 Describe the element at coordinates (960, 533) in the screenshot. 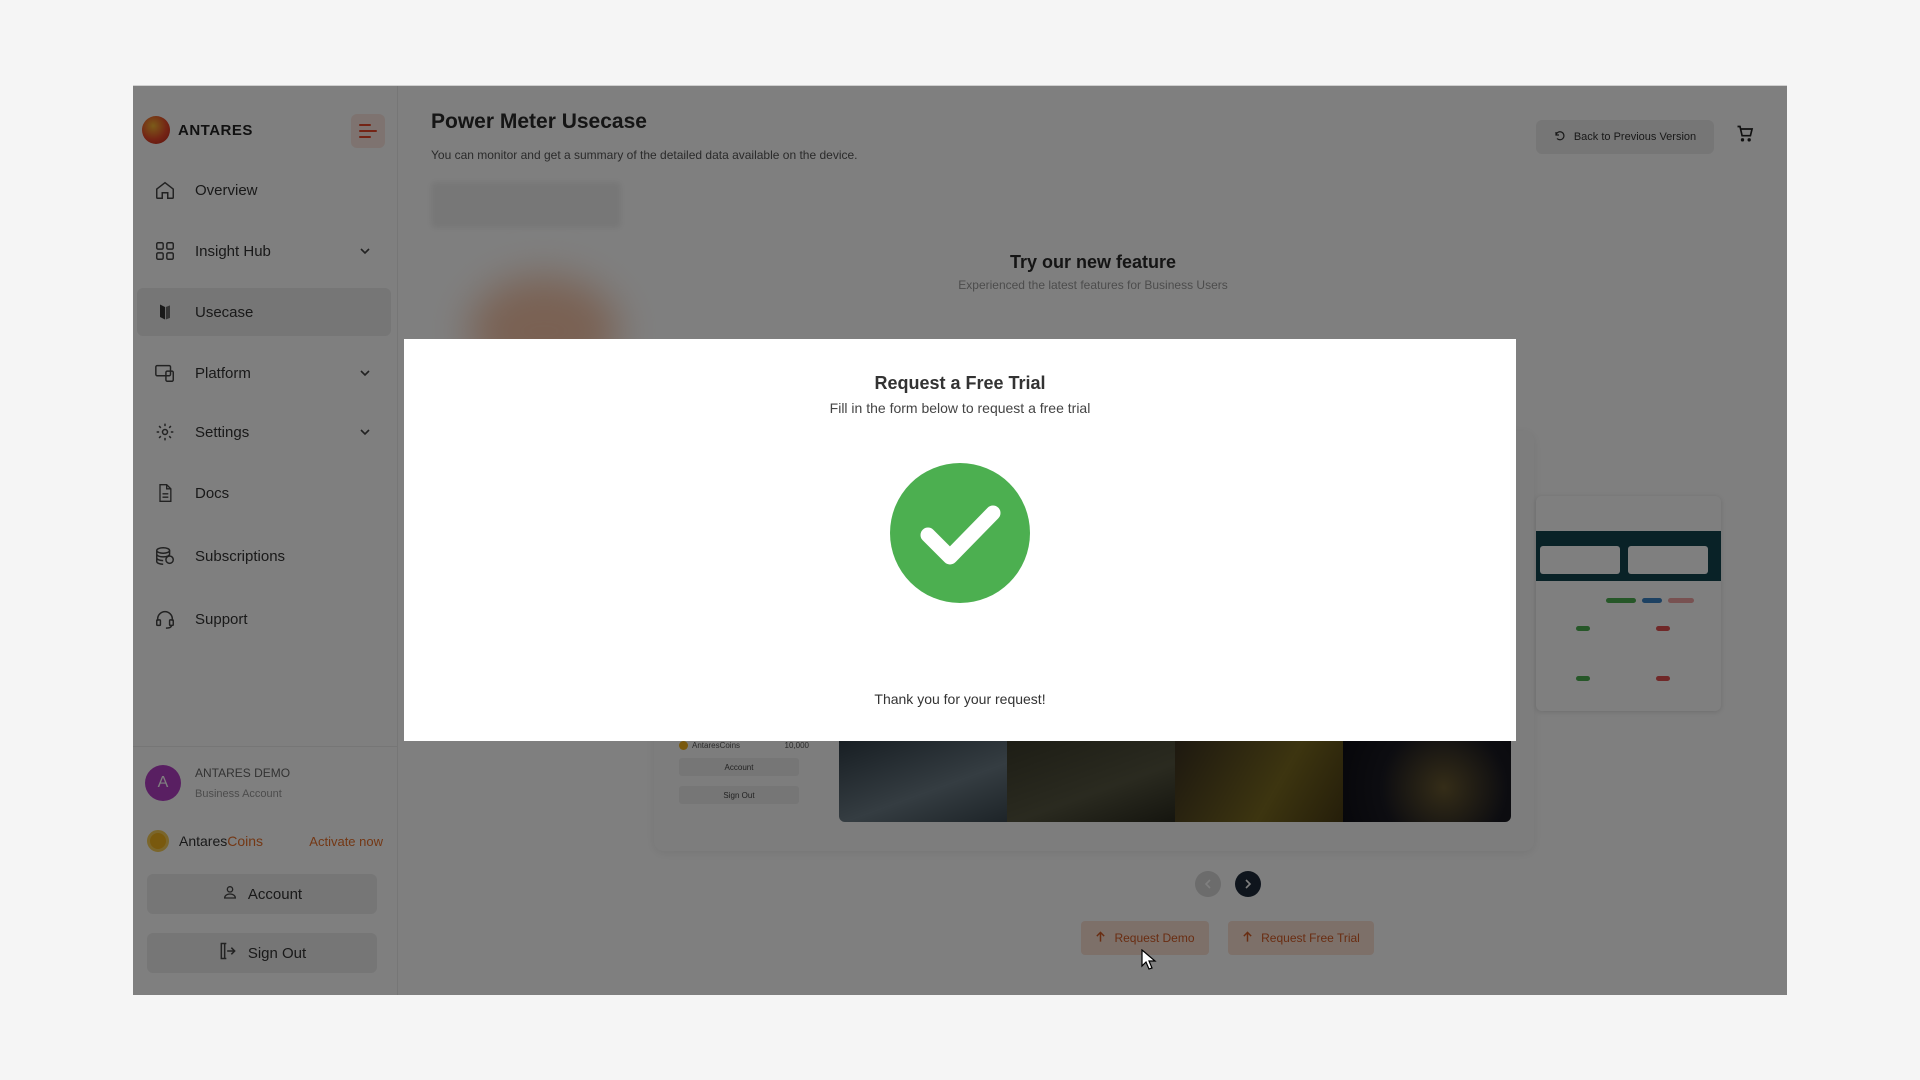

I see `success-check-icon` at that location.